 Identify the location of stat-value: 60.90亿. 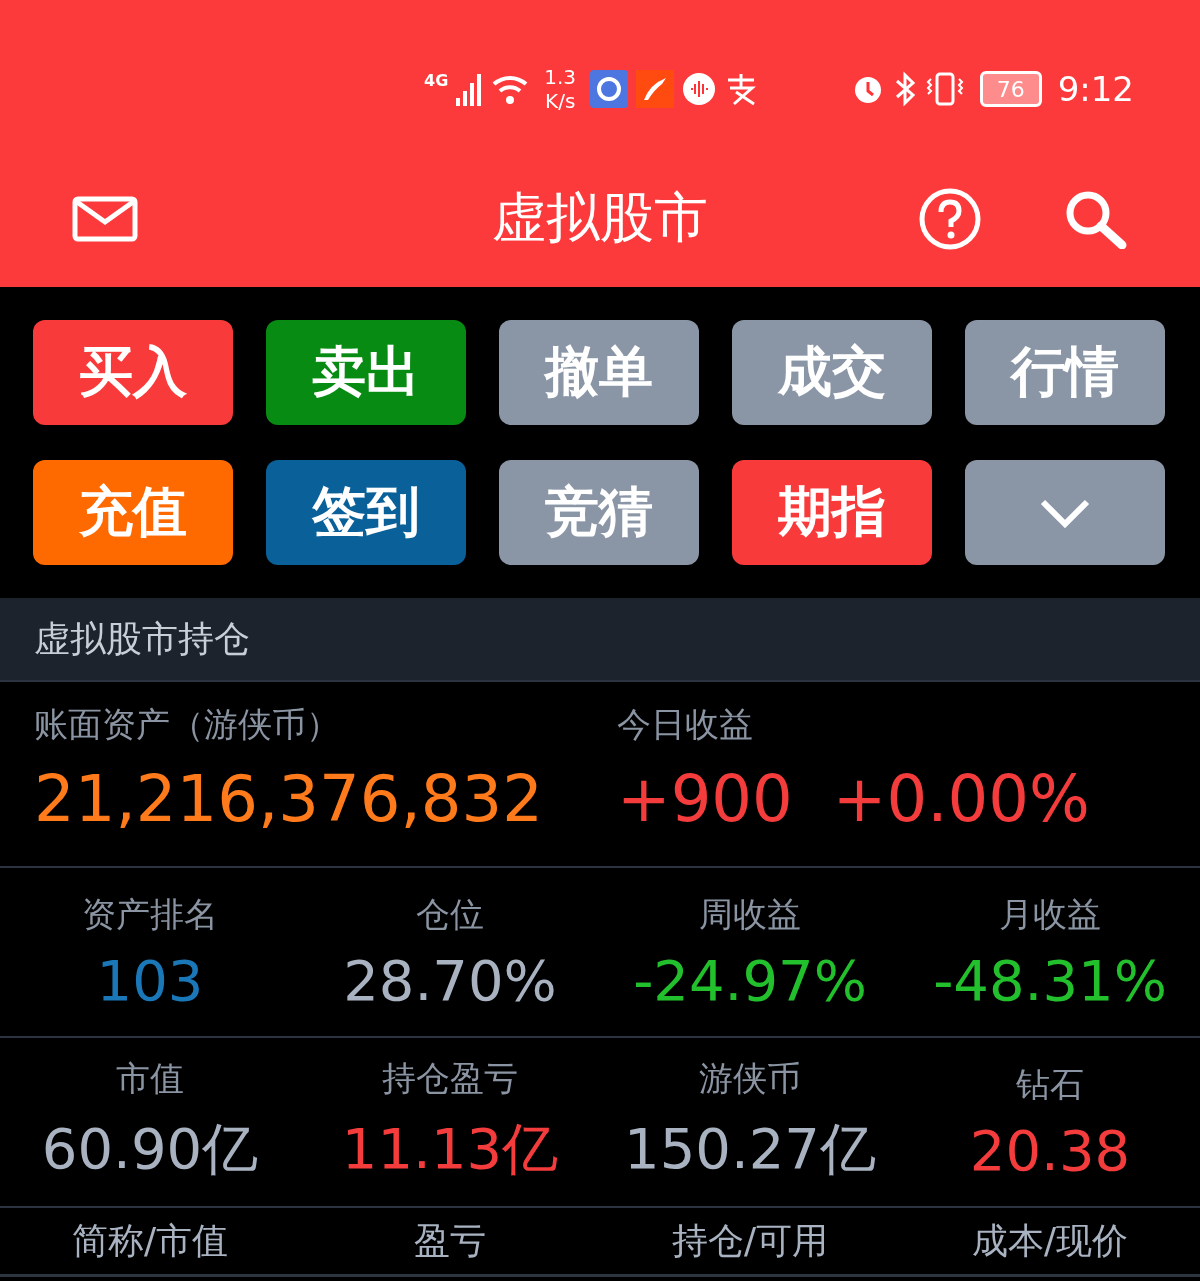
(150, 1149).